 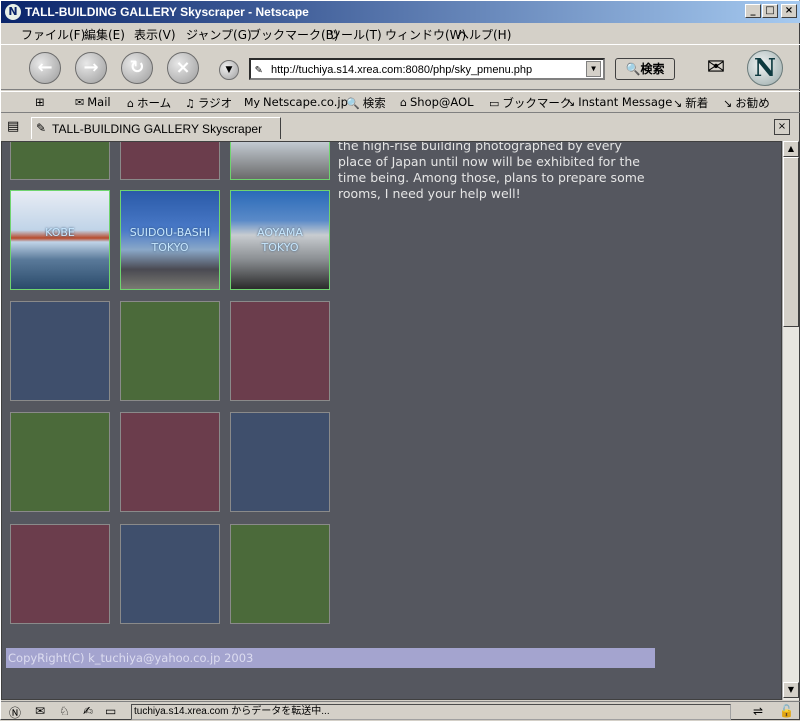 I want to click on netscape-logo-icon: N, so click(x=765, y=68).